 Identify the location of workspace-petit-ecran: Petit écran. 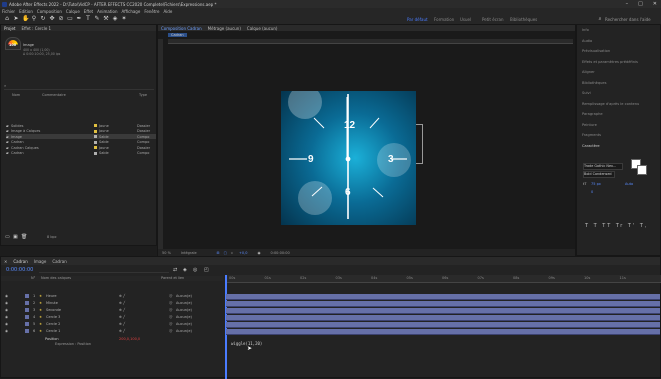
(493, 19).